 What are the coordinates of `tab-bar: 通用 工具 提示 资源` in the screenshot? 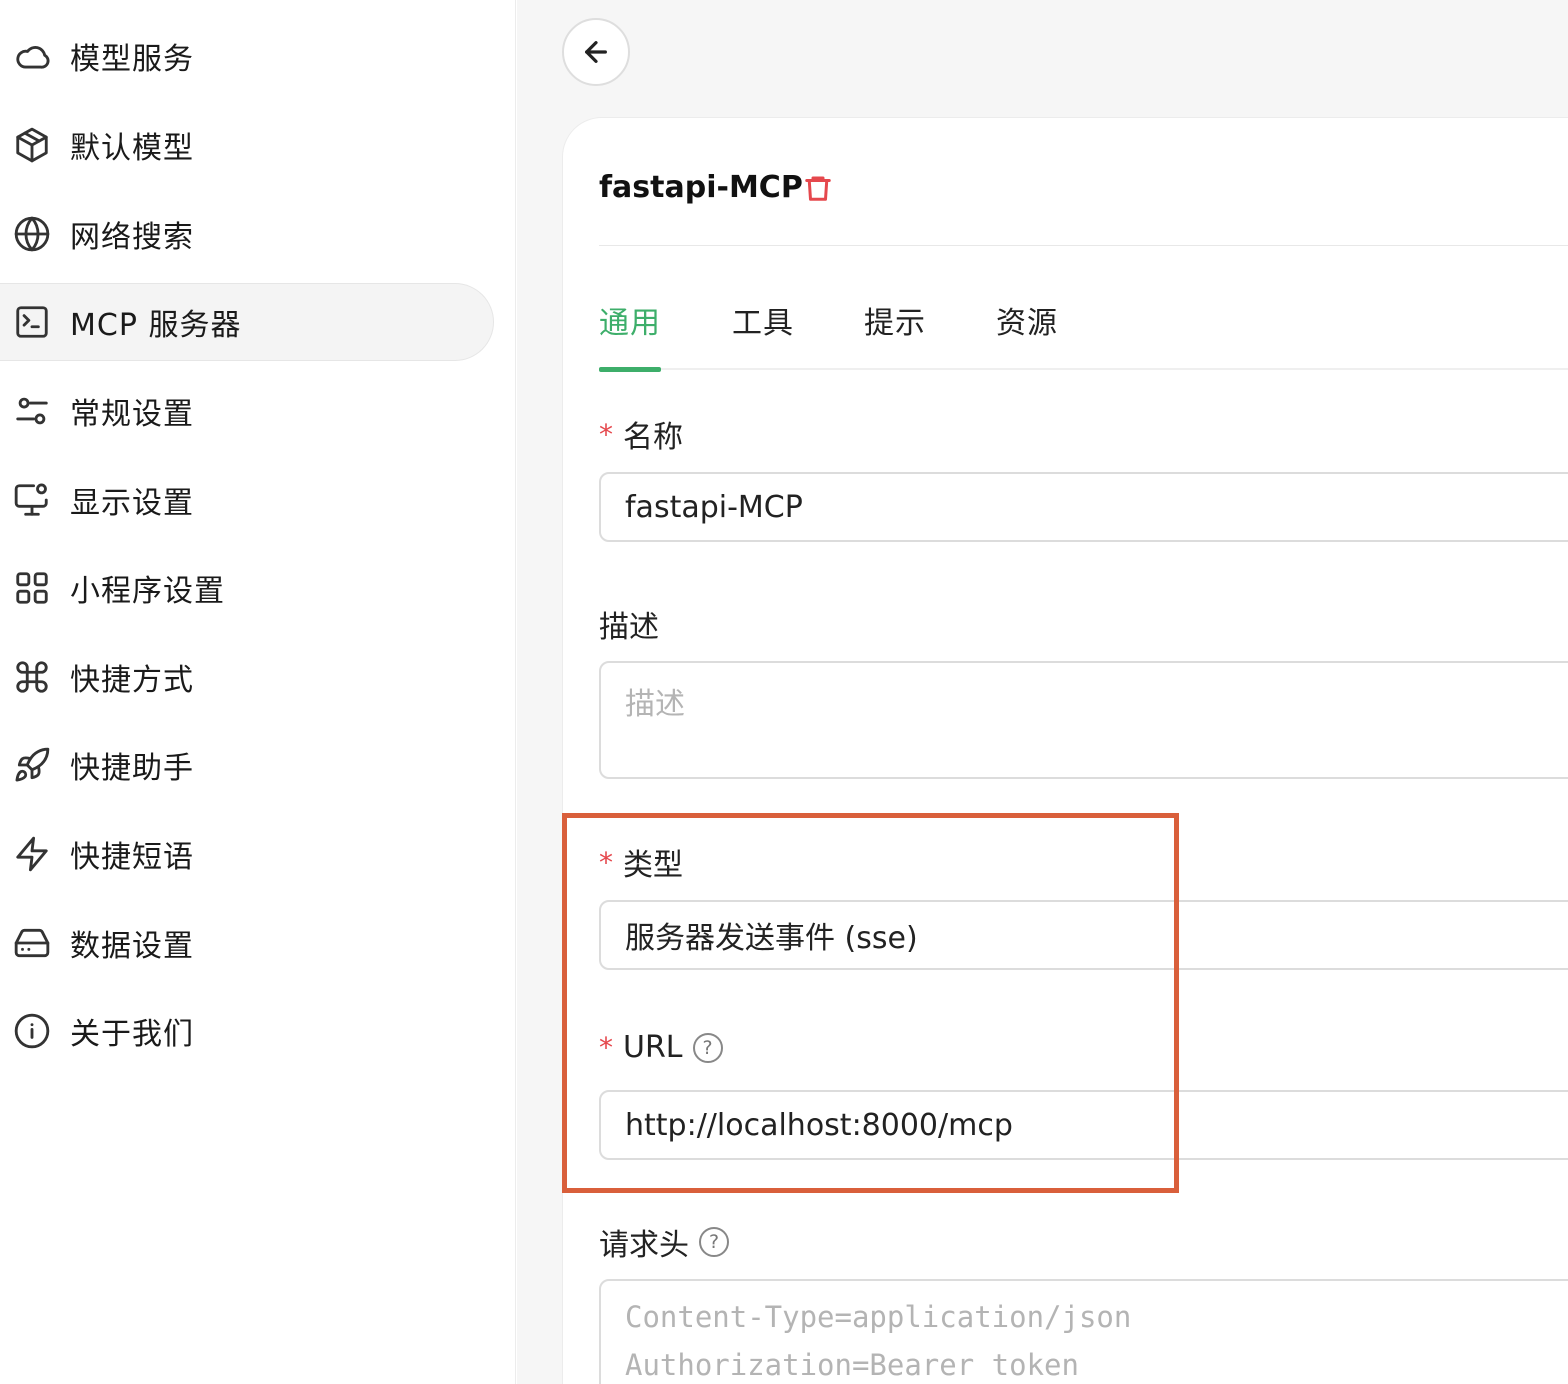 It's located at (1083, 335).